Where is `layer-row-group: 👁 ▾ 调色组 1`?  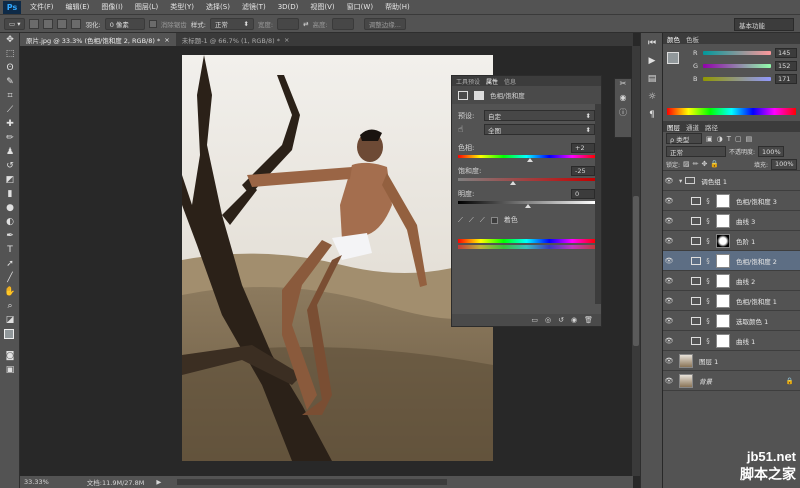
layer-row-group: 👁 ▾ 调色组 1 is located at coordinates (731, 181).